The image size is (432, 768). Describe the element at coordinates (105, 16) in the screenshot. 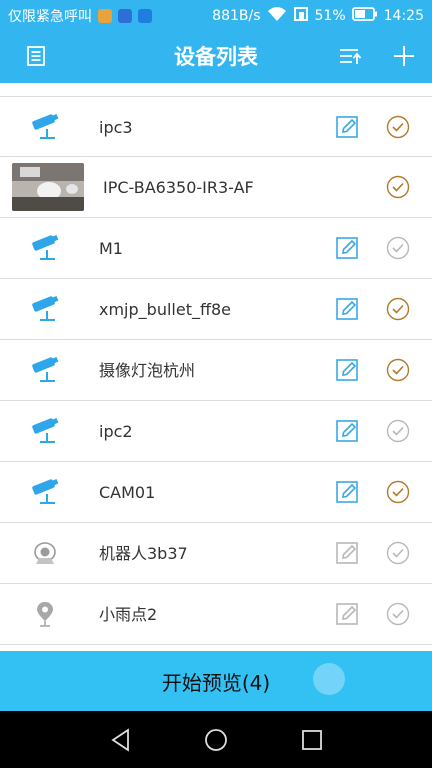

I see `app-notification-icon` at that location.